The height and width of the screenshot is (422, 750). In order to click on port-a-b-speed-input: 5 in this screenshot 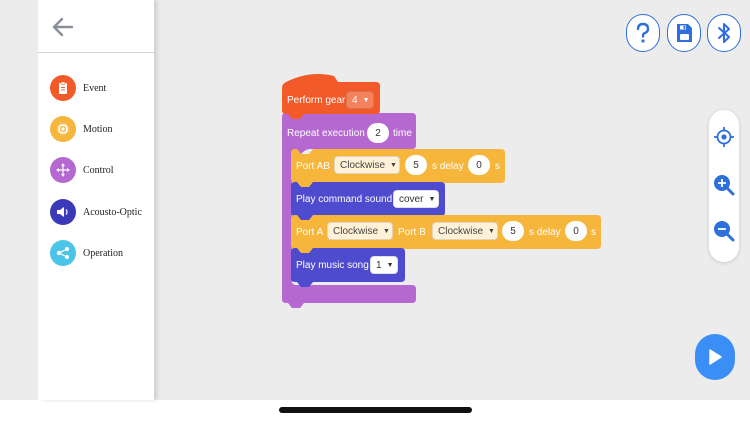, I will do `click(513, 231)`.